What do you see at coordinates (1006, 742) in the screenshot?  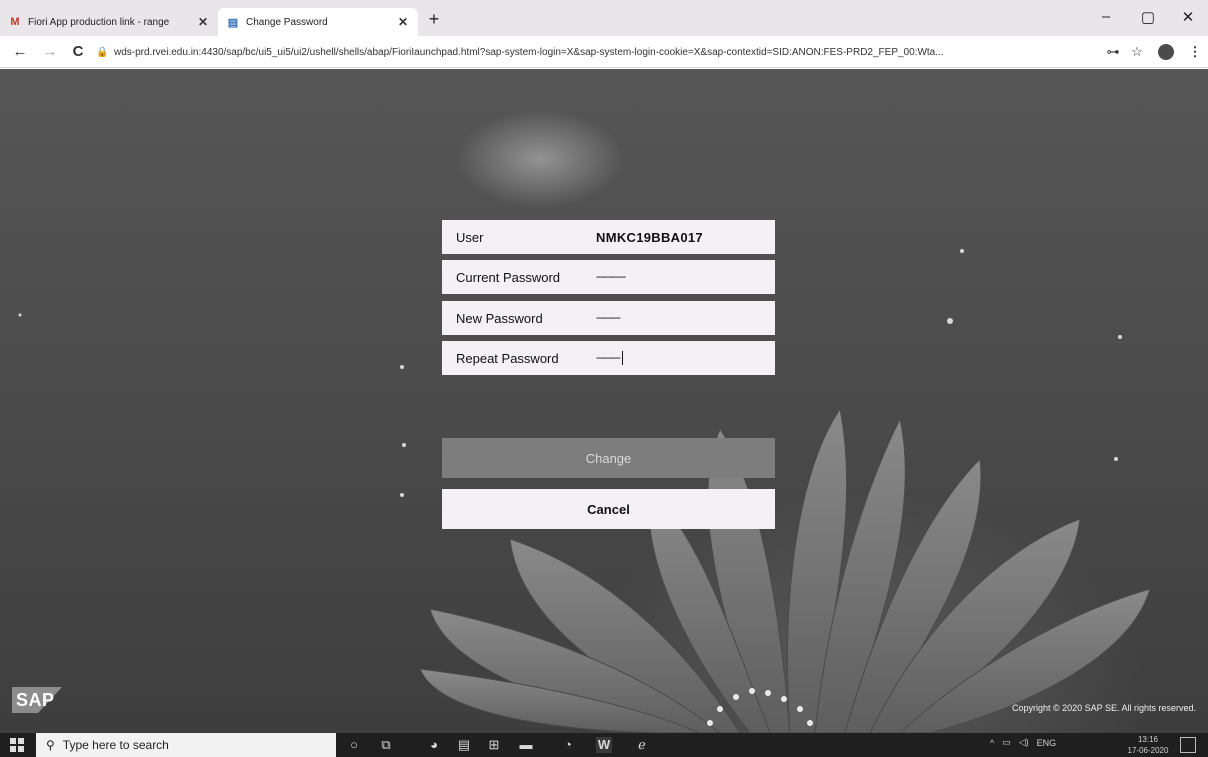 I see `network-icon: ▭` at bounding box center [1006, 742].